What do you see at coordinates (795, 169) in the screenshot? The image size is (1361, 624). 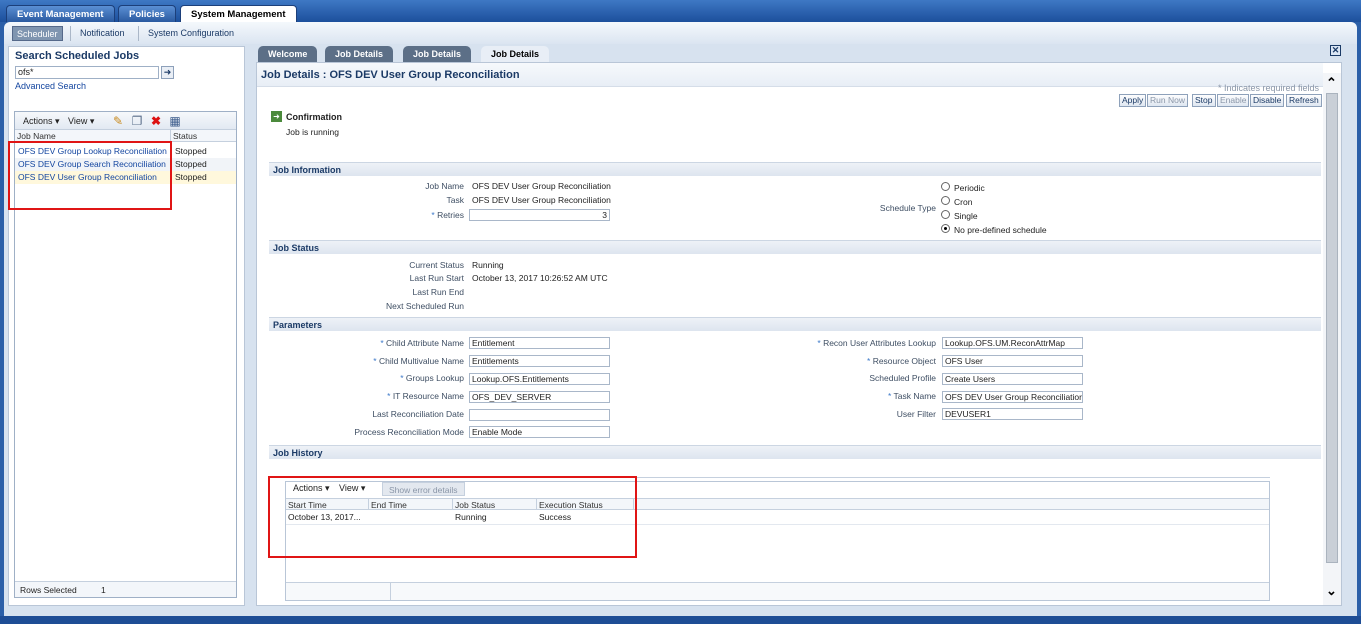 I see `section-job-information: Job Information` at bounding box center [795, 169].